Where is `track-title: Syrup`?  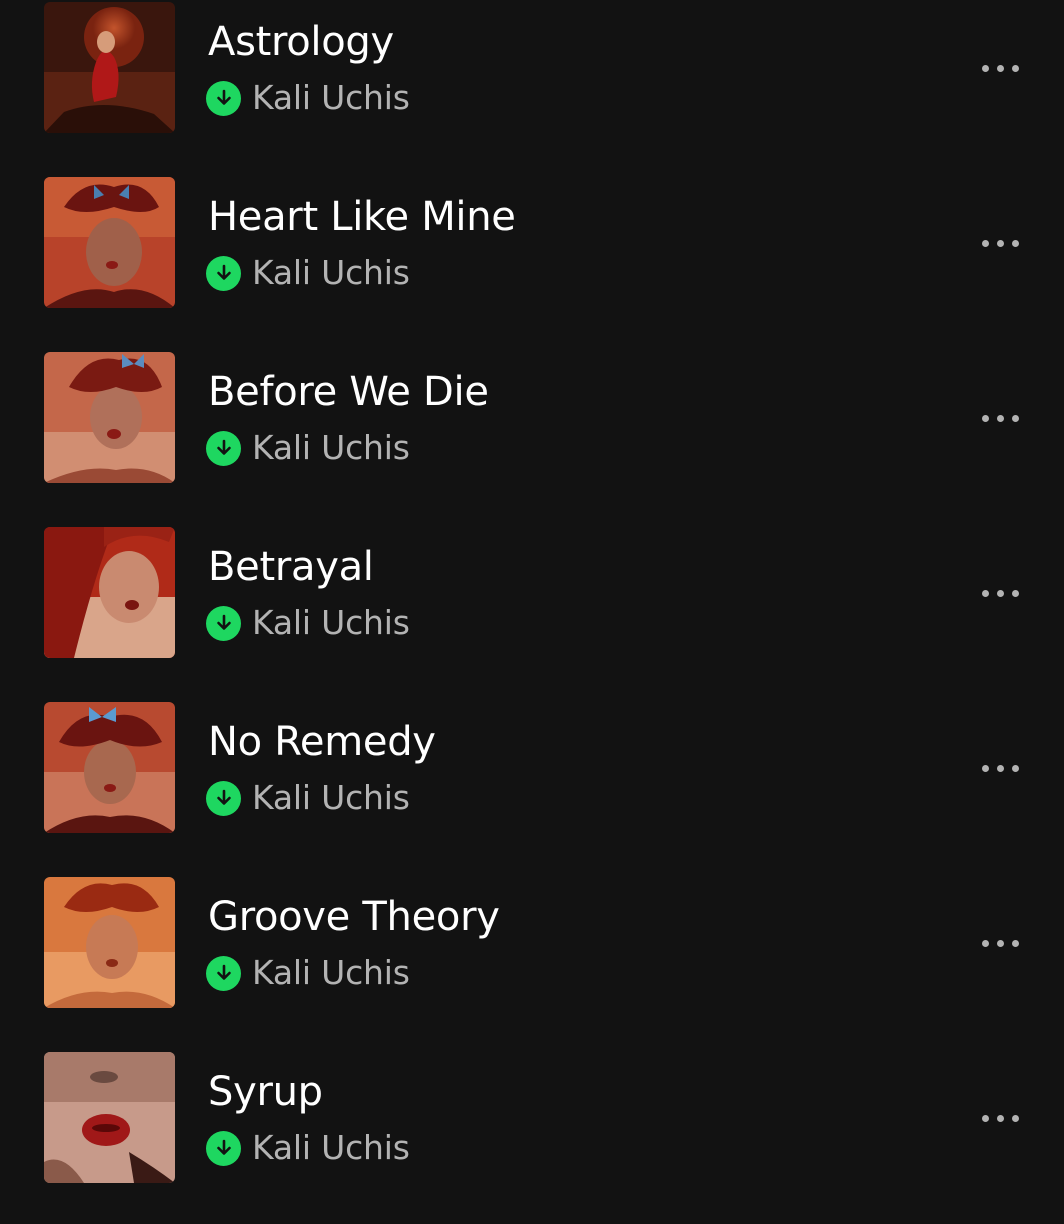 track-title: Syrup is located at coordinates (265, 1092).